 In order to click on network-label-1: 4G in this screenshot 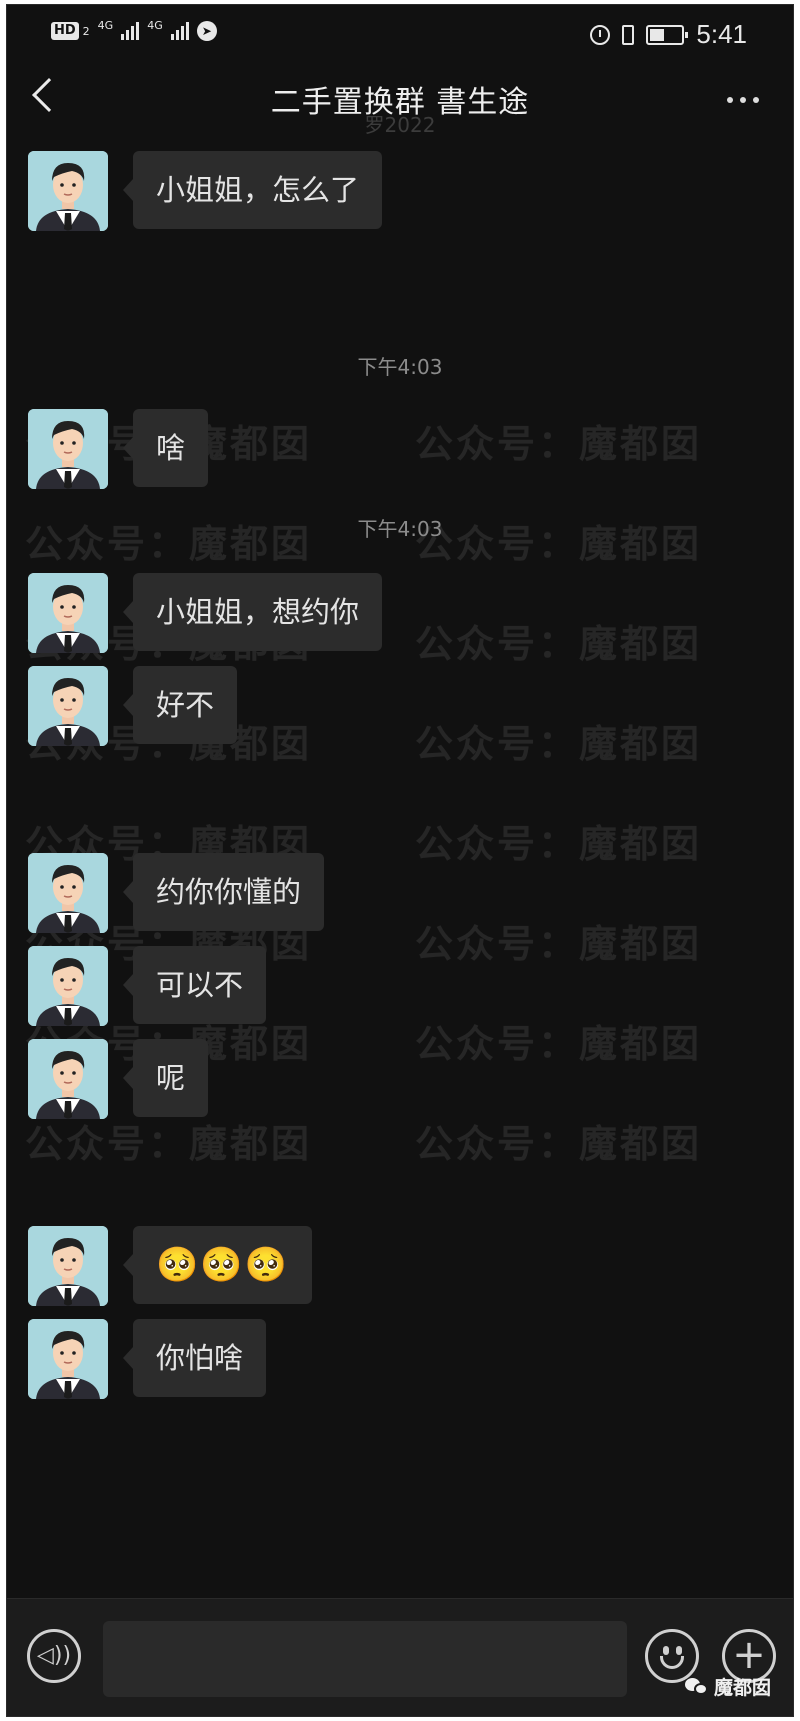, I will do `click(105, 25)`.